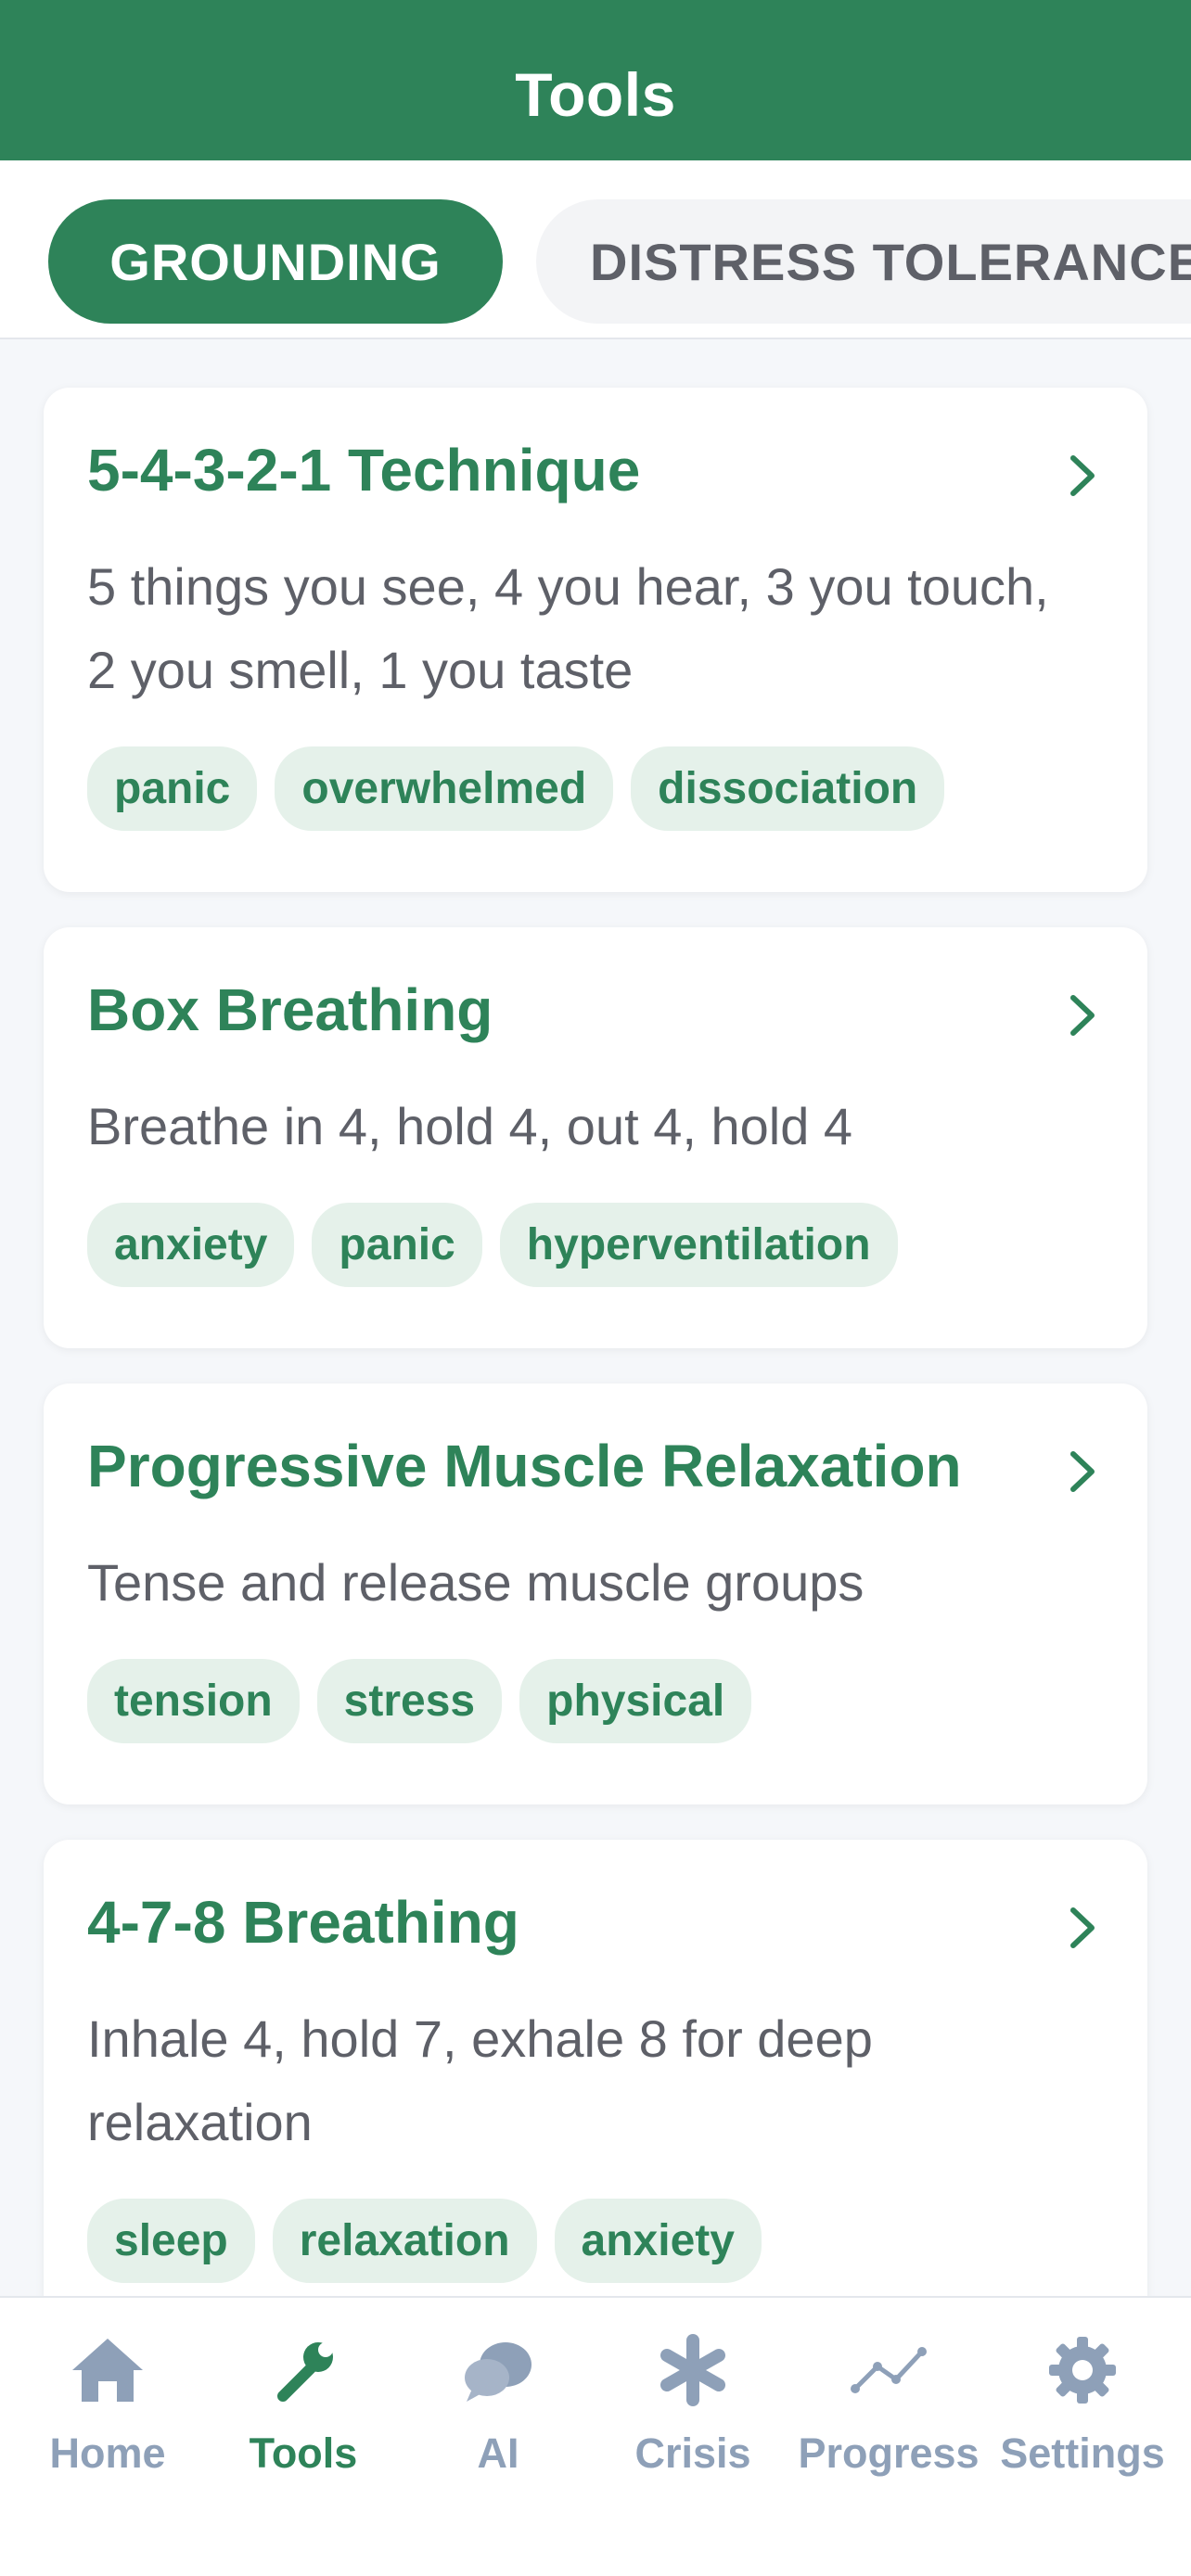  I want to click on asterisk-icon, so click(692, 2370).